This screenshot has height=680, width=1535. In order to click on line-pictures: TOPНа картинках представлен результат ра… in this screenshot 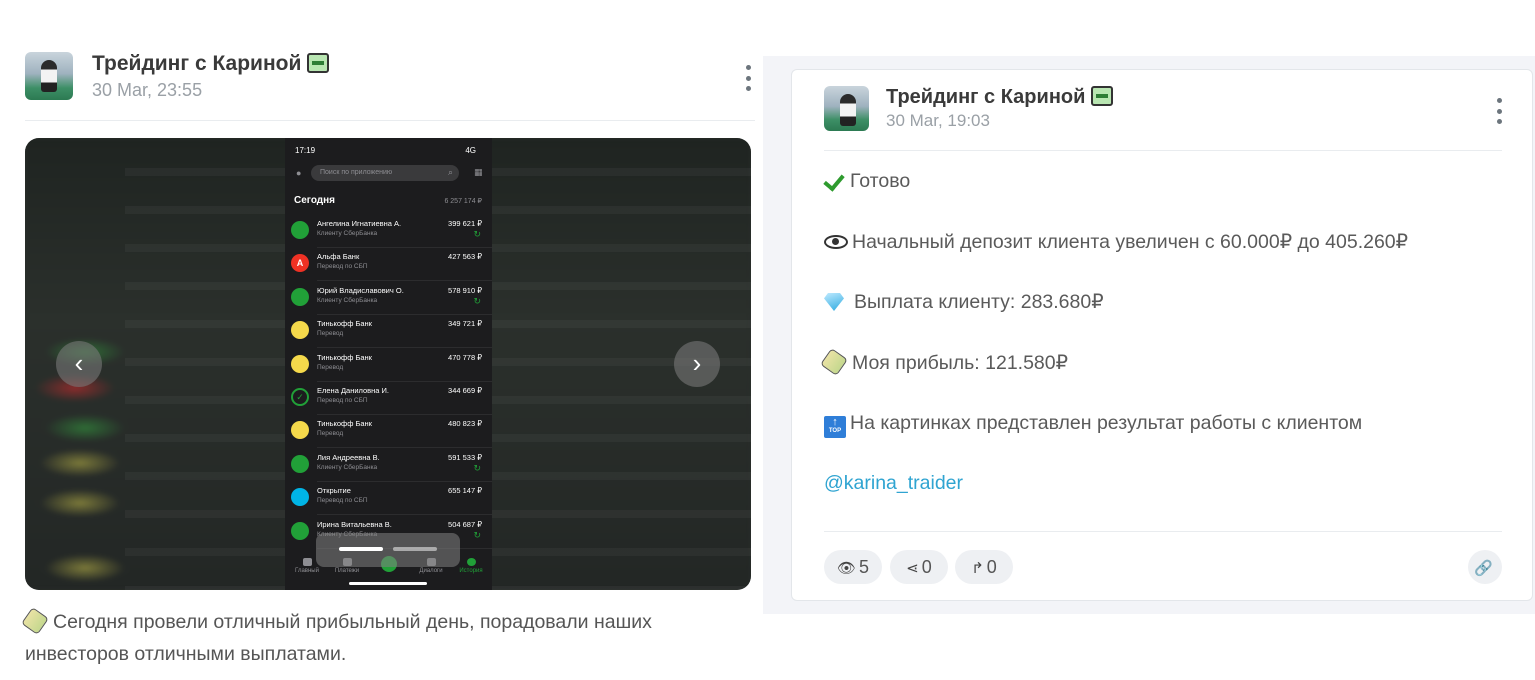, I will do `click(1093, 422)`.